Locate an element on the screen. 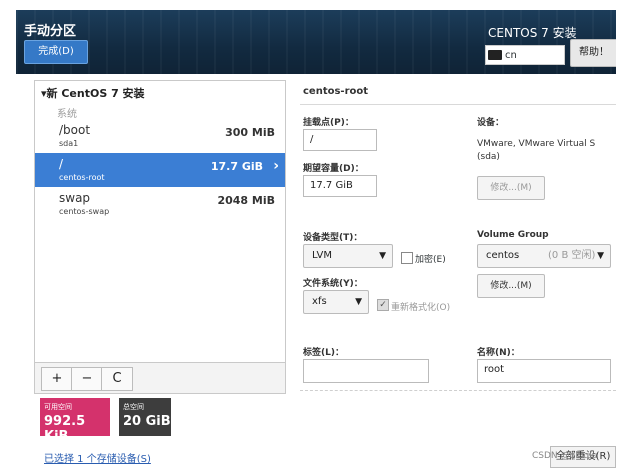 Image resolution: width=626 pixels, height=474 pixels. available-space-value: 992.5 KiB is located at coordinates (65, 429).